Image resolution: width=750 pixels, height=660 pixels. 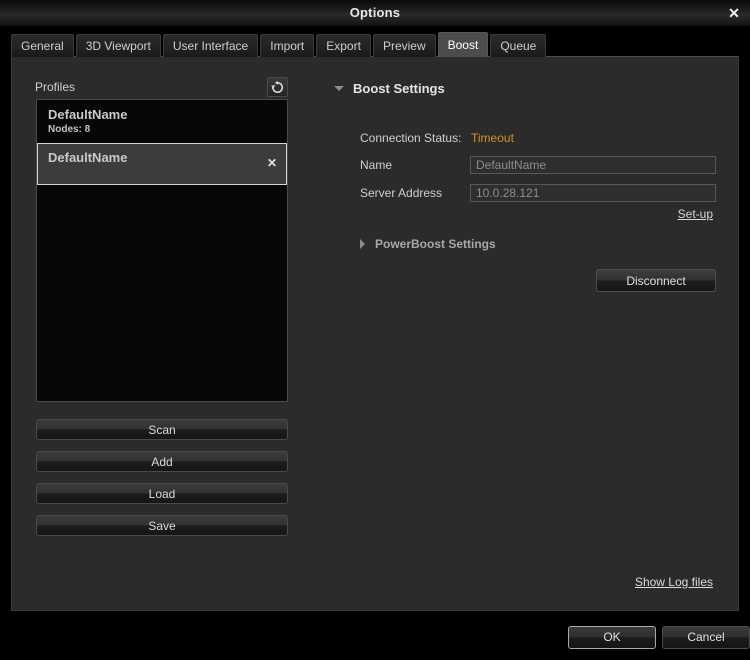 What do you see at coordinates (162, 429) in the screenshot?
I see `scan-button: Scan` at bounding box center [162, 429].